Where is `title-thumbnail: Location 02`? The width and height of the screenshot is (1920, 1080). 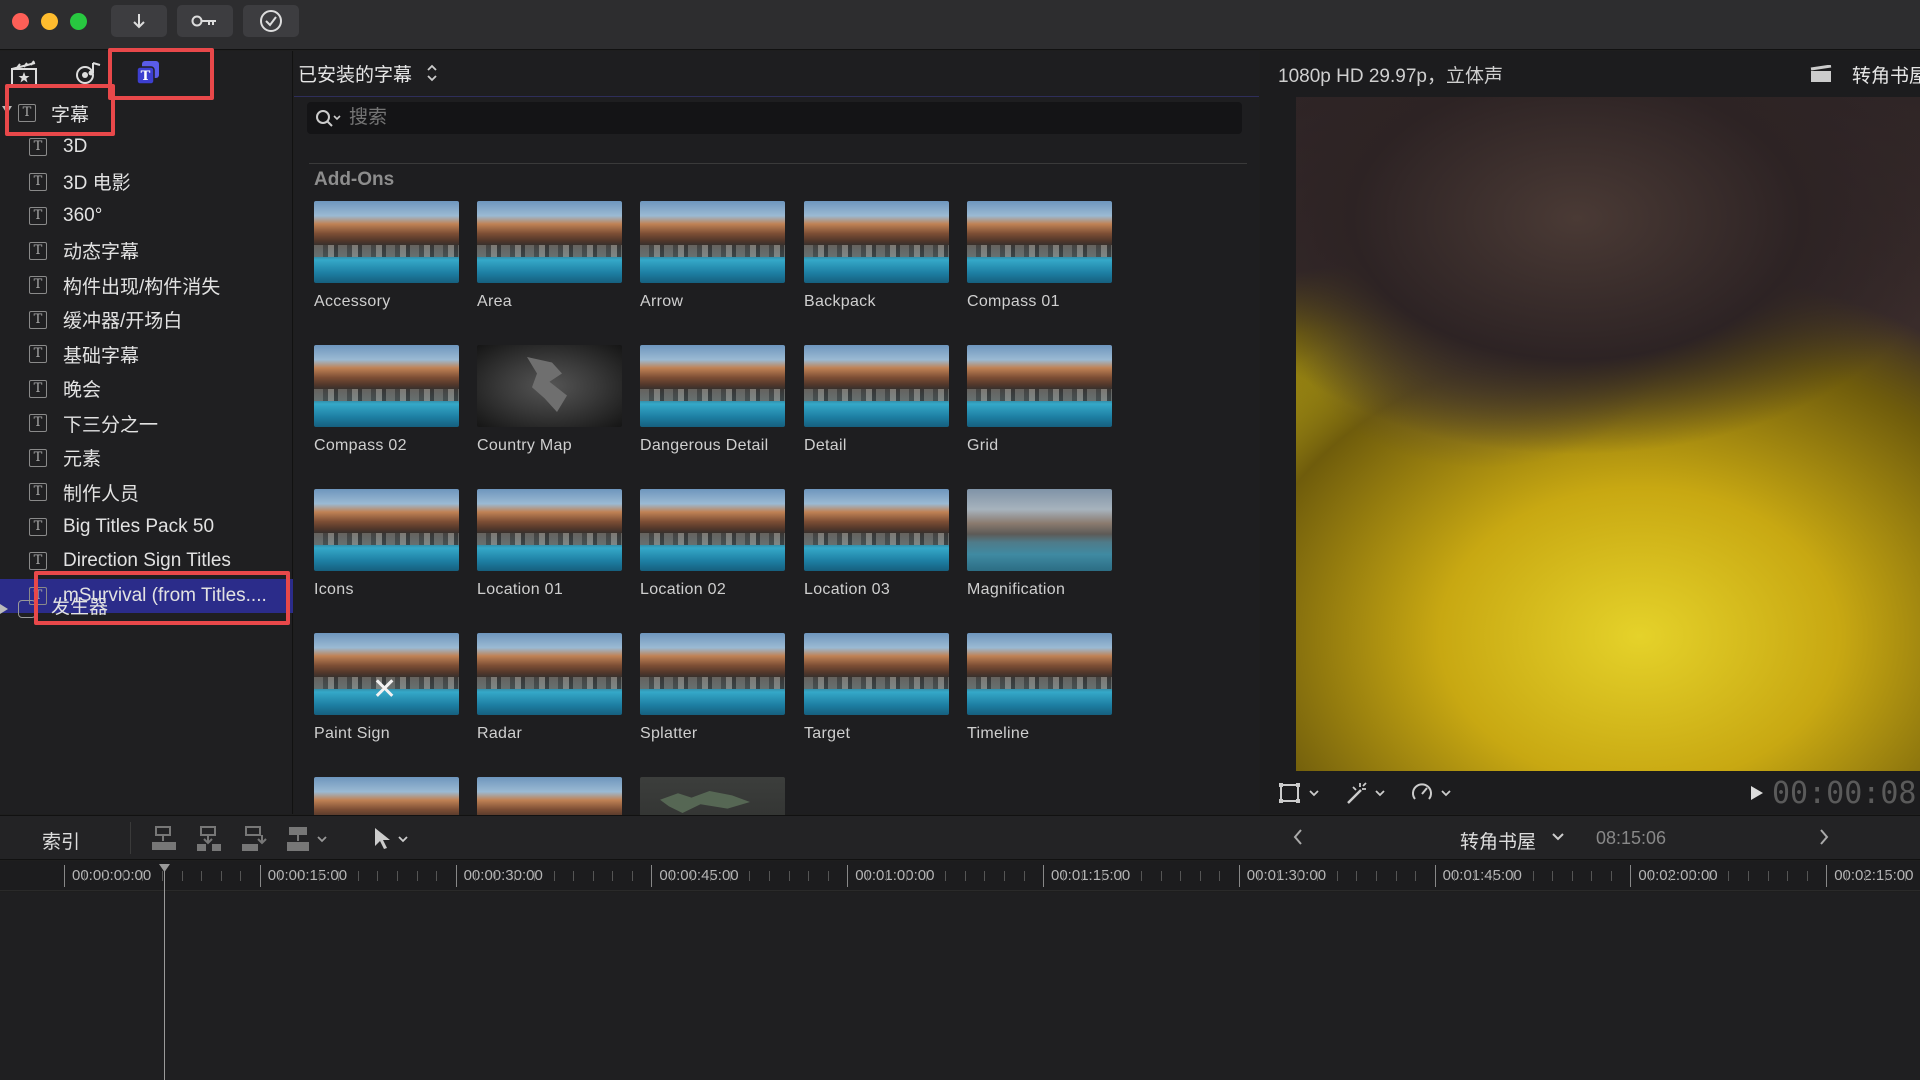 title-thumbnail: Location 02 is located at coordinates (712, 544).